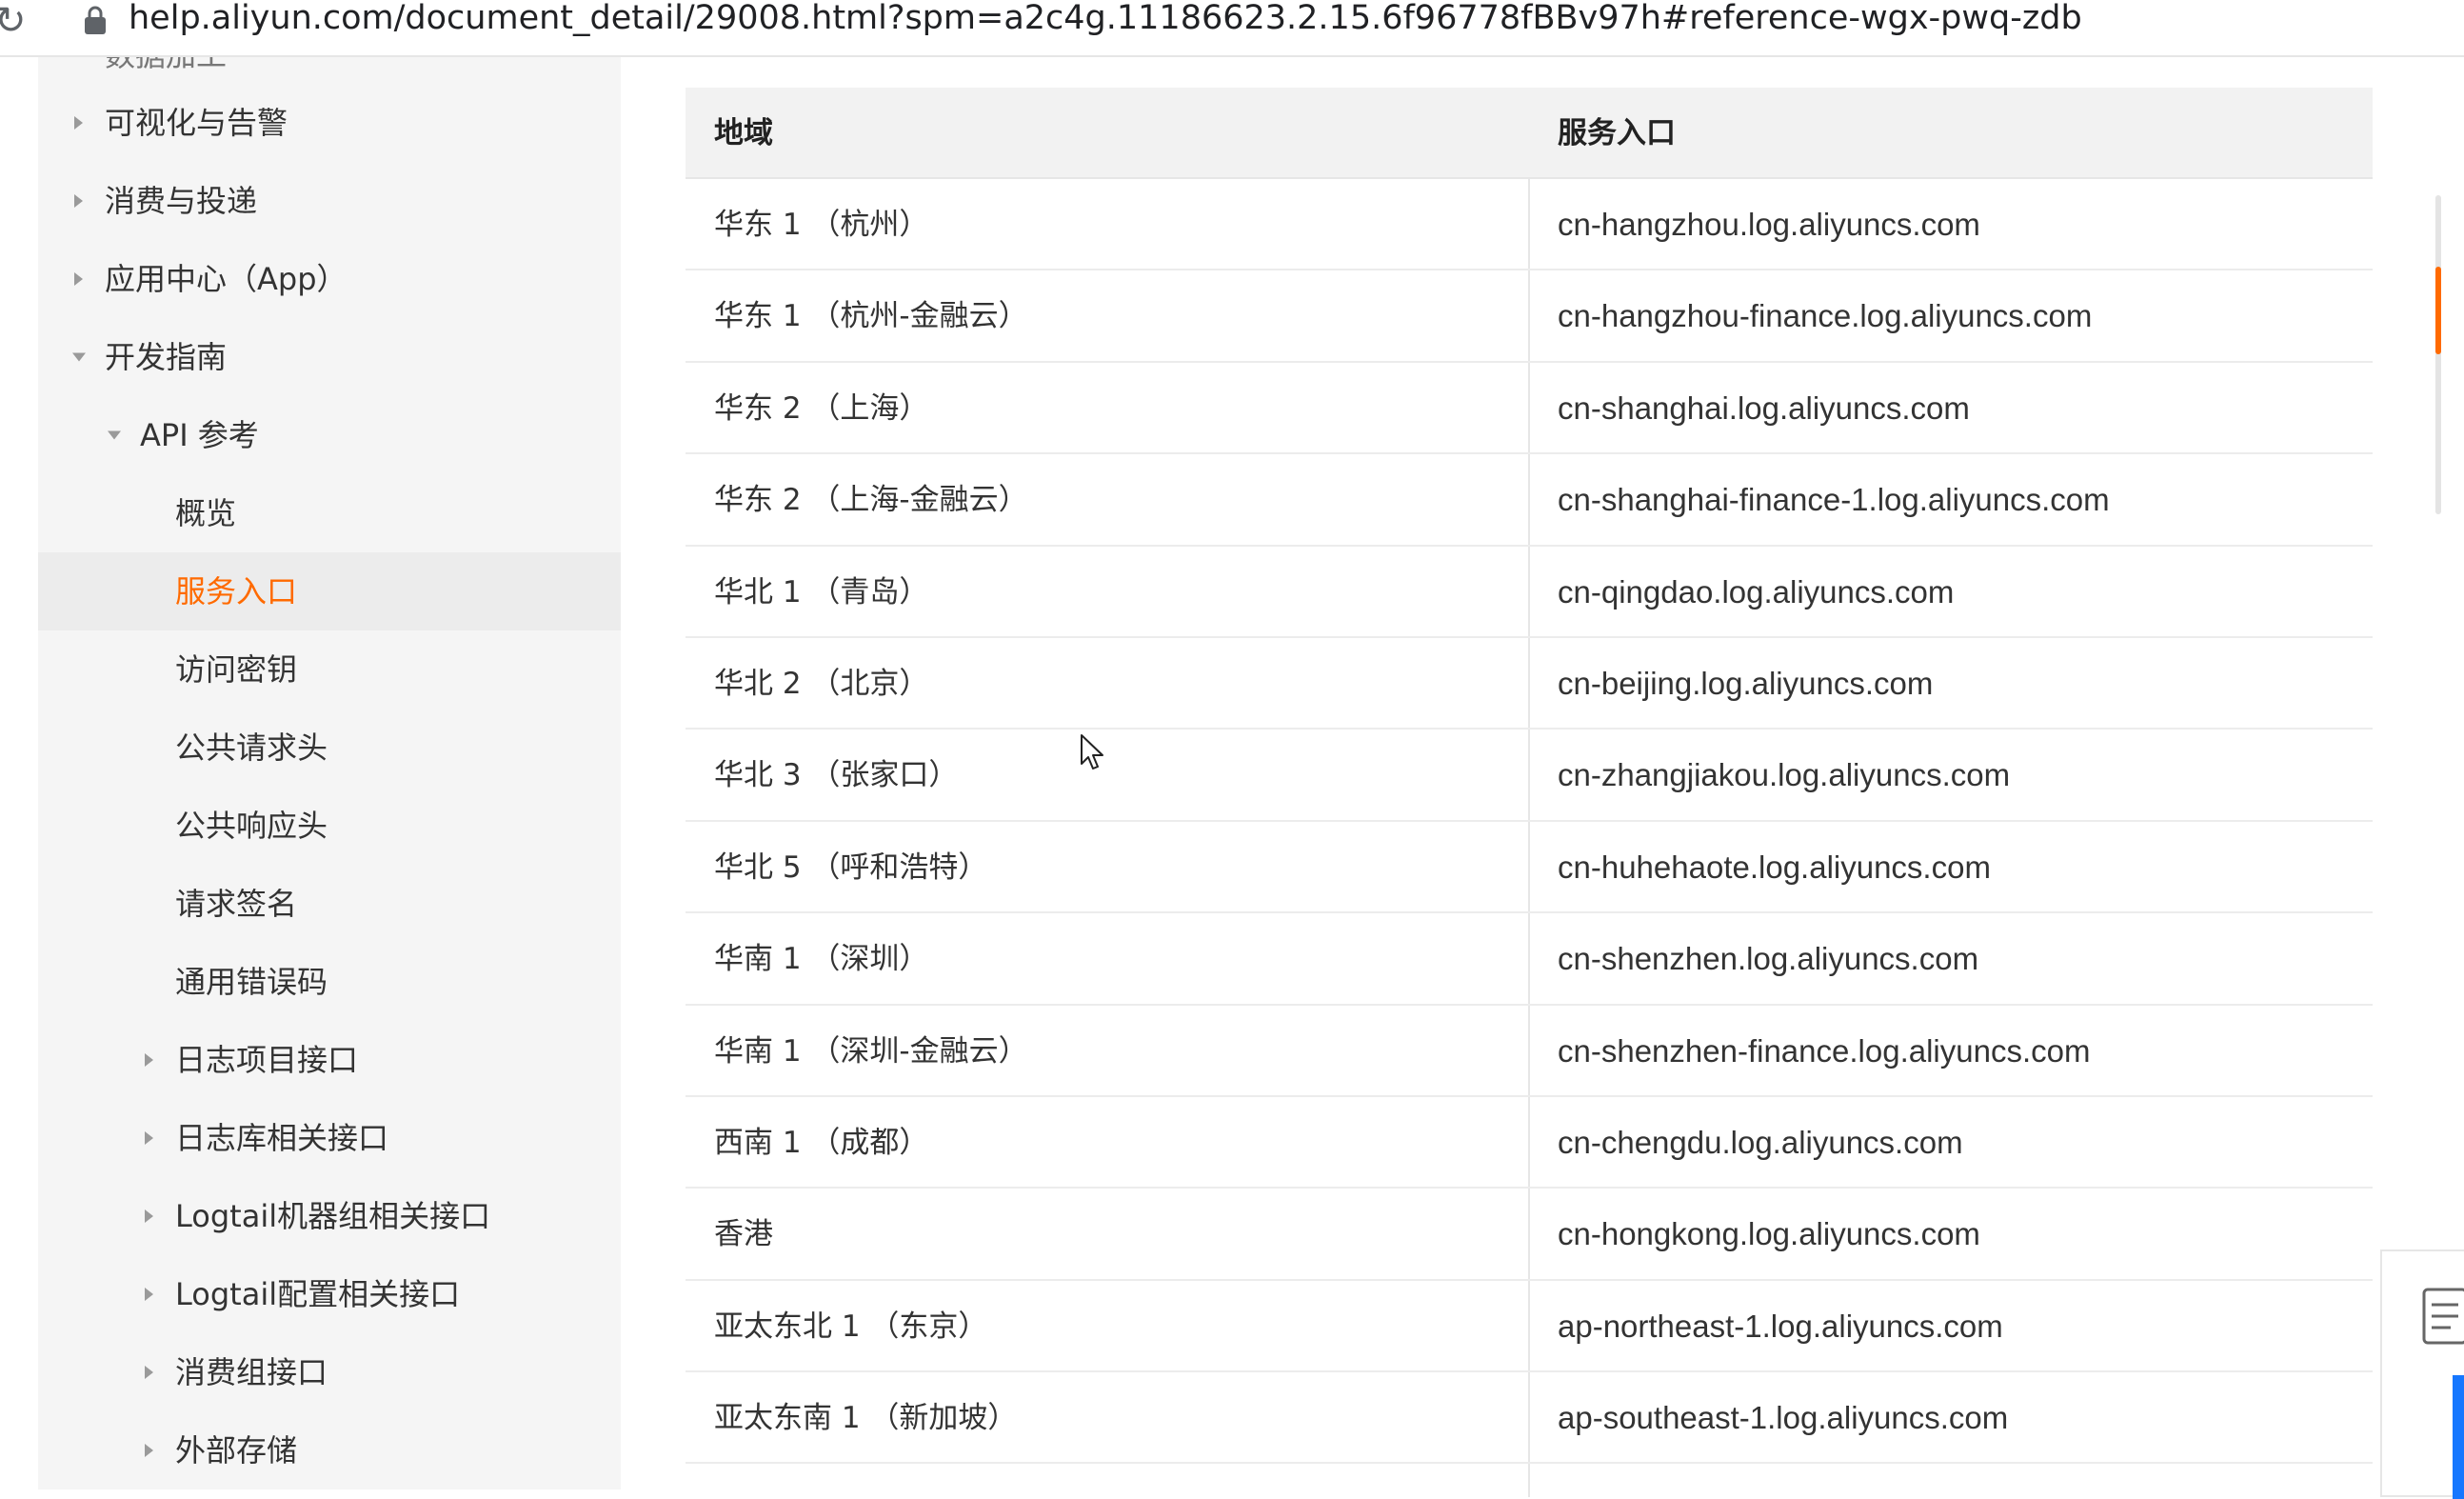  Describe the element at coordinates (199, 435) in the screenshot. I see `sidebar-item-label: API 参考` at that location.